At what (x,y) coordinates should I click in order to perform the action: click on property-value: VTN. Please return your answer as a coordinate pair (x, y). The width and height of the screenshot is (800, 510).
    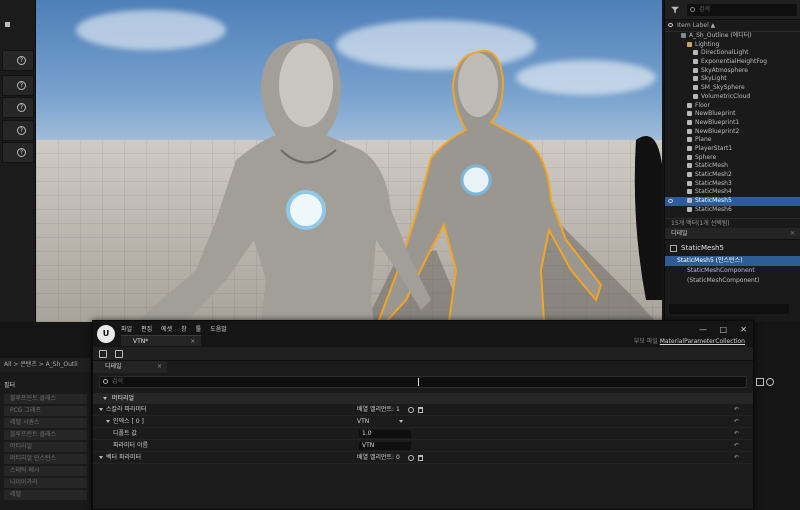
    Looking at the image, I should click on (363, 421).